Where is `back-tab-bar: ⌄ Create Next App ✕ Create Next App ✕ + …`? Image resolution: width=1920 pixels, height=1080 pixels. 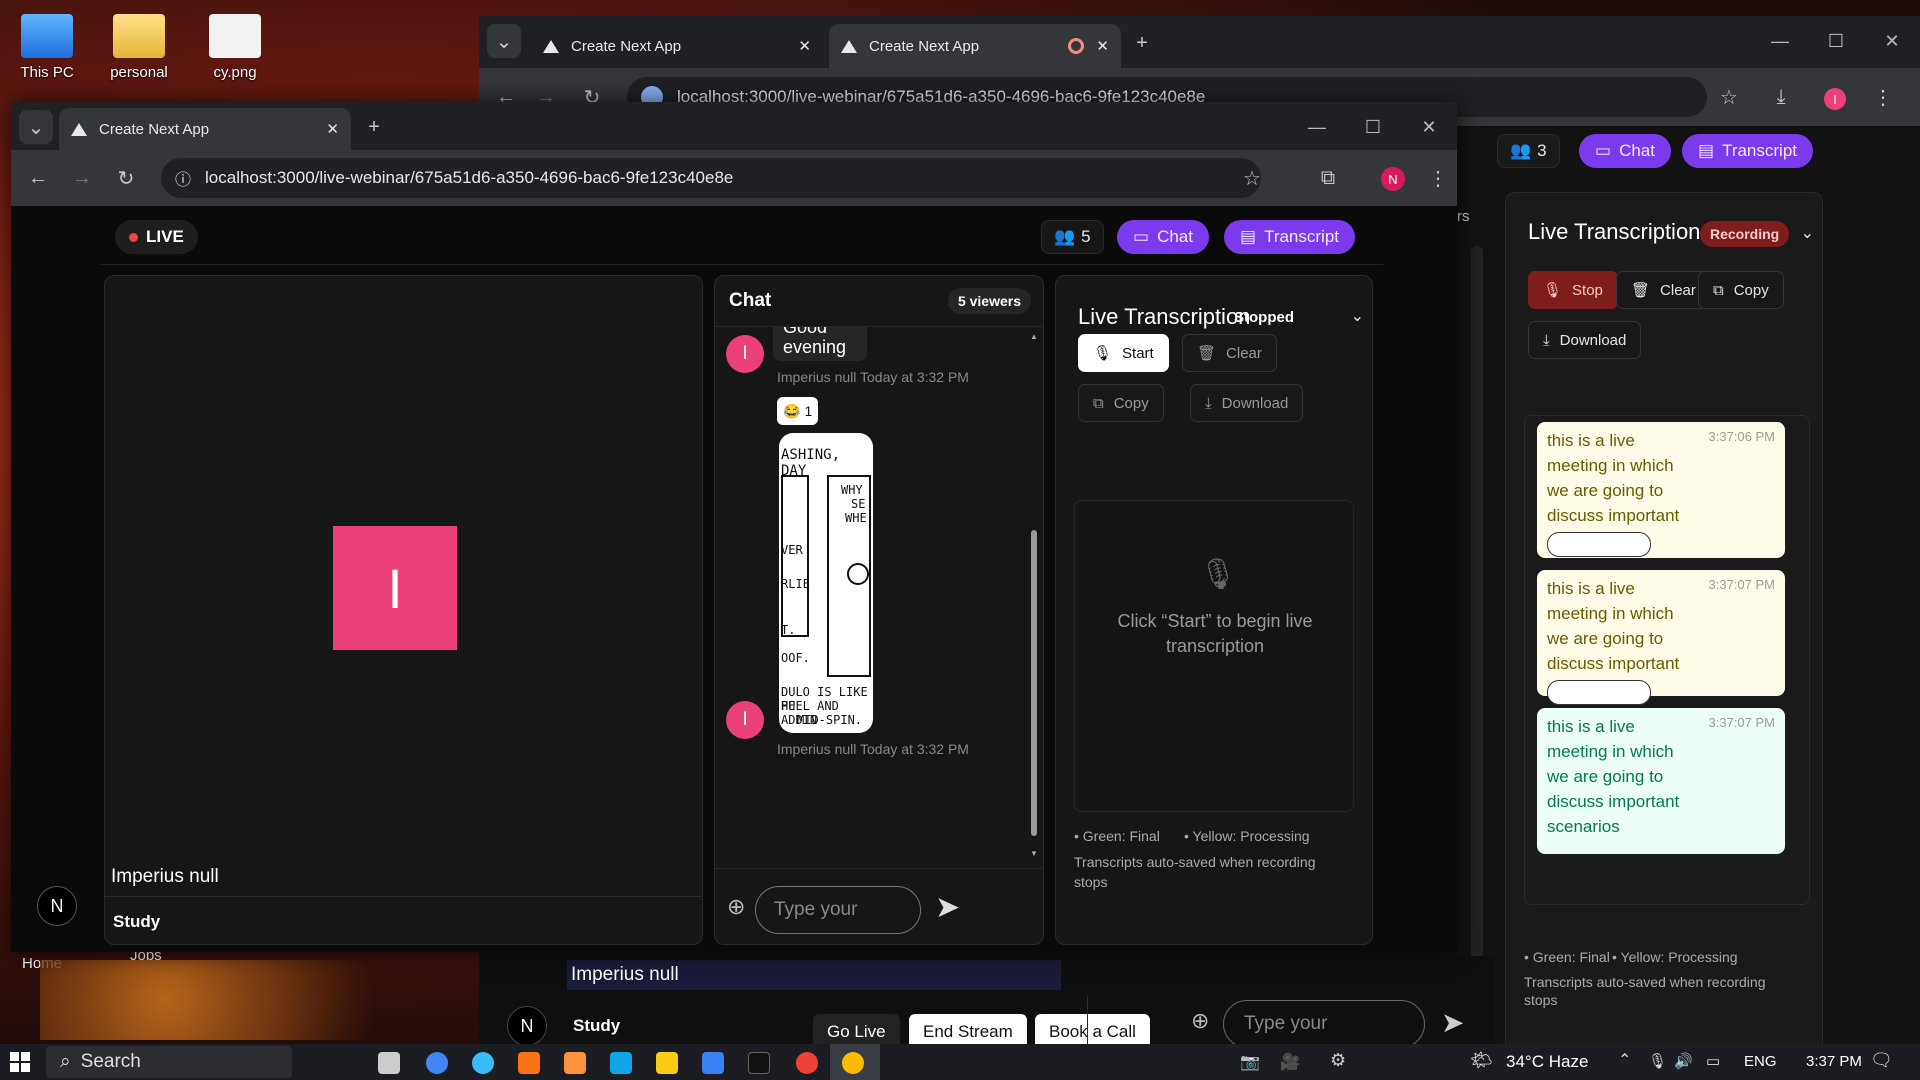 back-tab-bar: ⌄ Create Next App ✕ Create Next App ✕ + … is located at coordinates (1199, 42).